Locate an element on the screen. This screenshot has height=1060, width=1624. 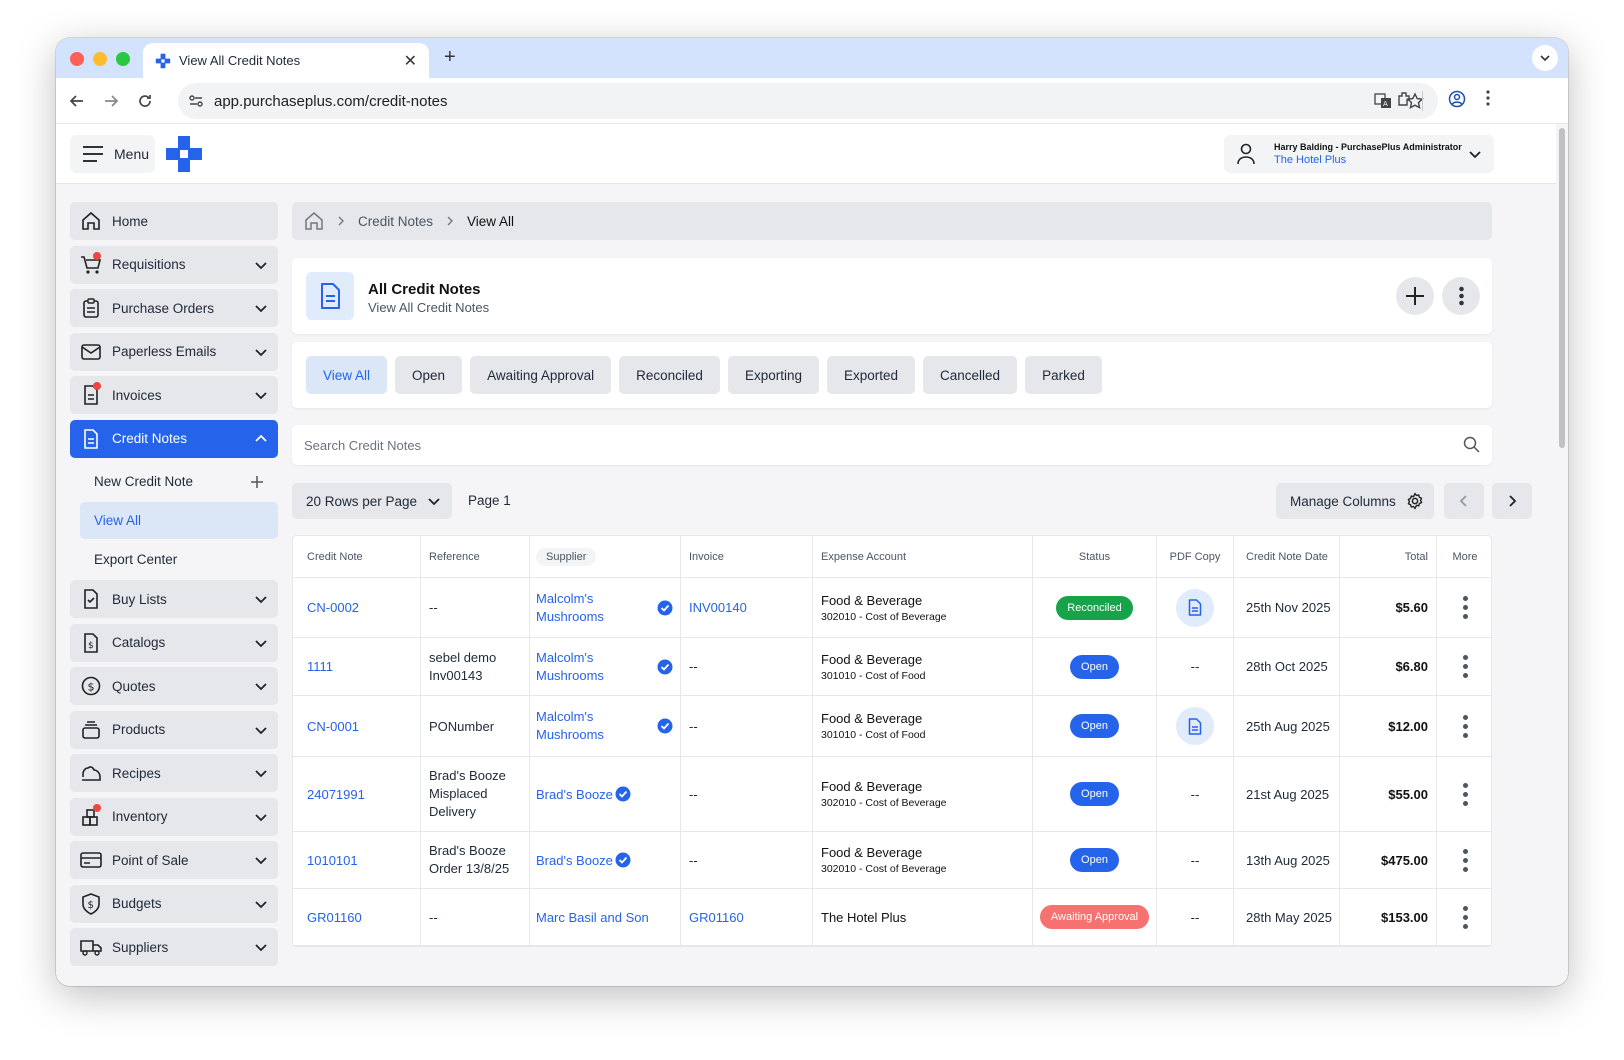
sidebar-sub-new-credit-note: New Credit Note is located at coordinates (174, 481).